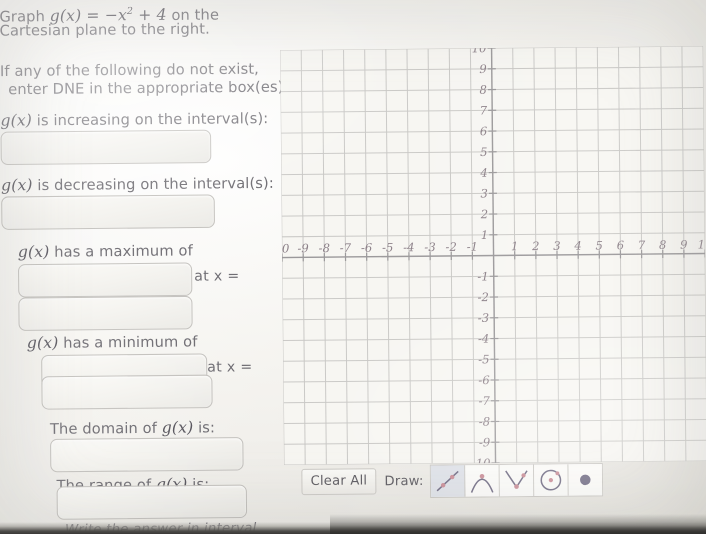 The height and width of the screenshot is (534, 706). I want to click on label-decreasing: g(x) is decreasing on the interval(s):, so click(146, 184).